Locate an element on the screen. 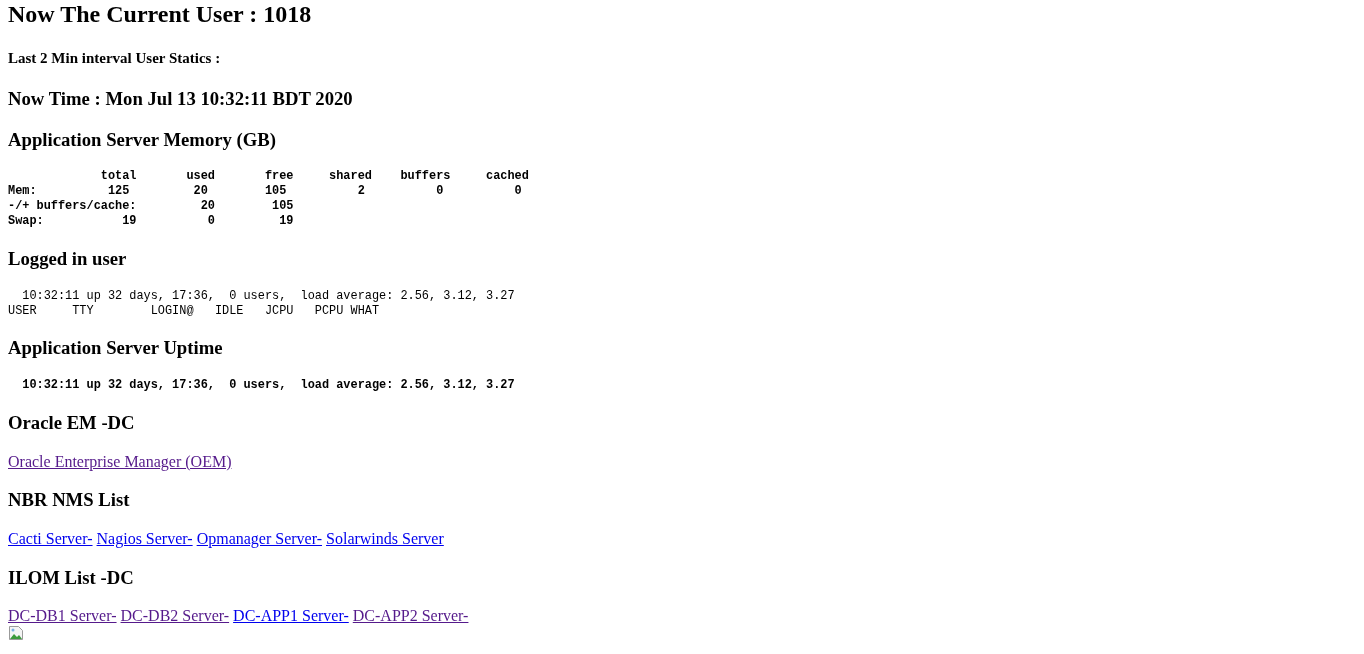 The height and width of the screenshot is (654, 1364). section-heading: Application Server Uptime is located at coordinates (116, 348).